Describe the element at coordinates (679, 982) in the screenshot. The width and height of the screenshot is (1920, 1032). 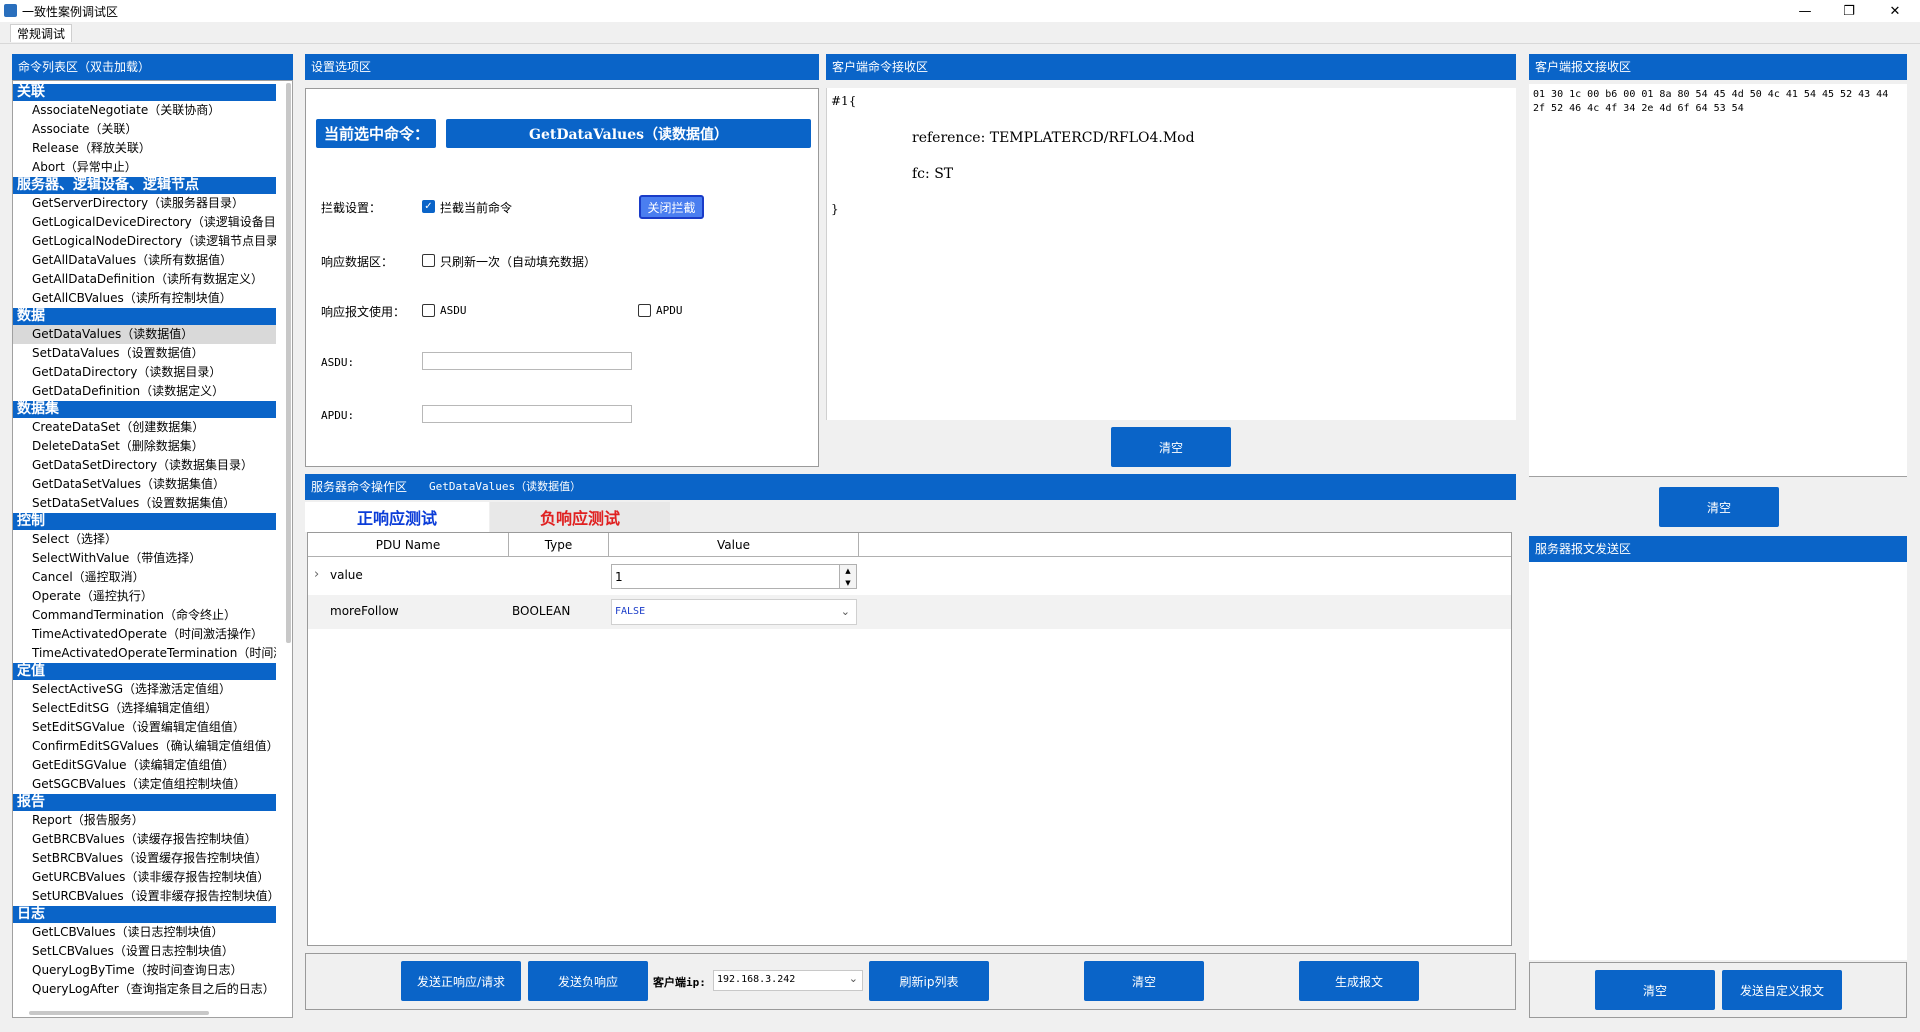
I see `client-ip-label: 客户端ip:` at that location.